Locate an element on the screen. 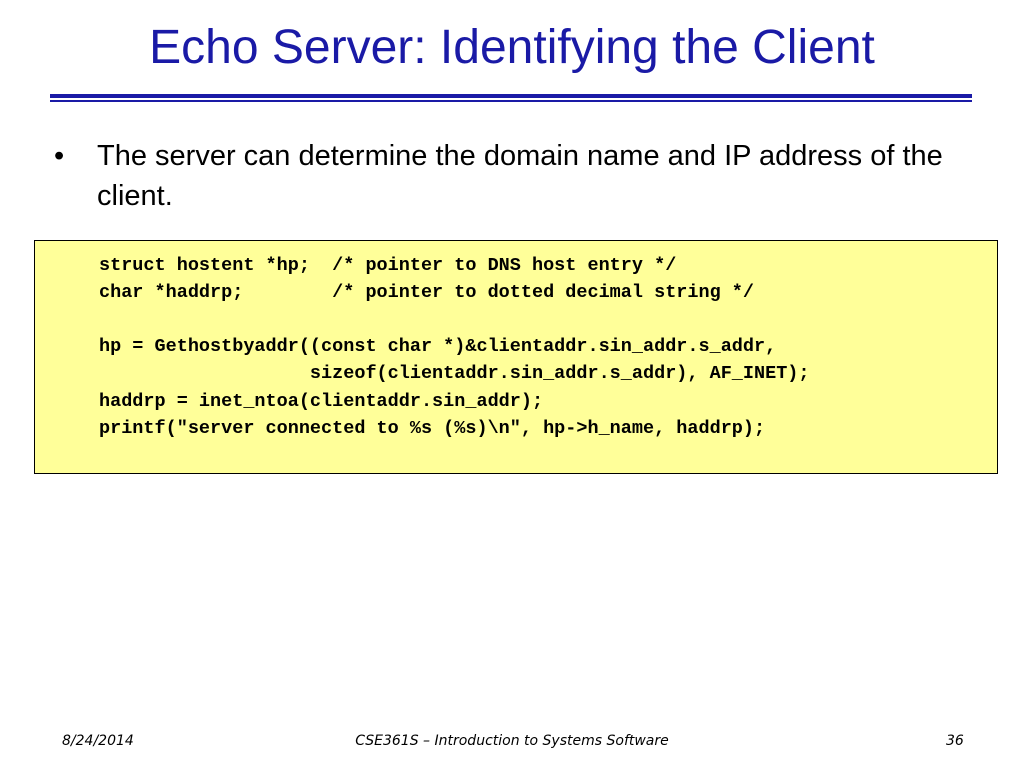 The image size is (1024, 768). title-divider-thick-line is located at coordinates (511, 96).